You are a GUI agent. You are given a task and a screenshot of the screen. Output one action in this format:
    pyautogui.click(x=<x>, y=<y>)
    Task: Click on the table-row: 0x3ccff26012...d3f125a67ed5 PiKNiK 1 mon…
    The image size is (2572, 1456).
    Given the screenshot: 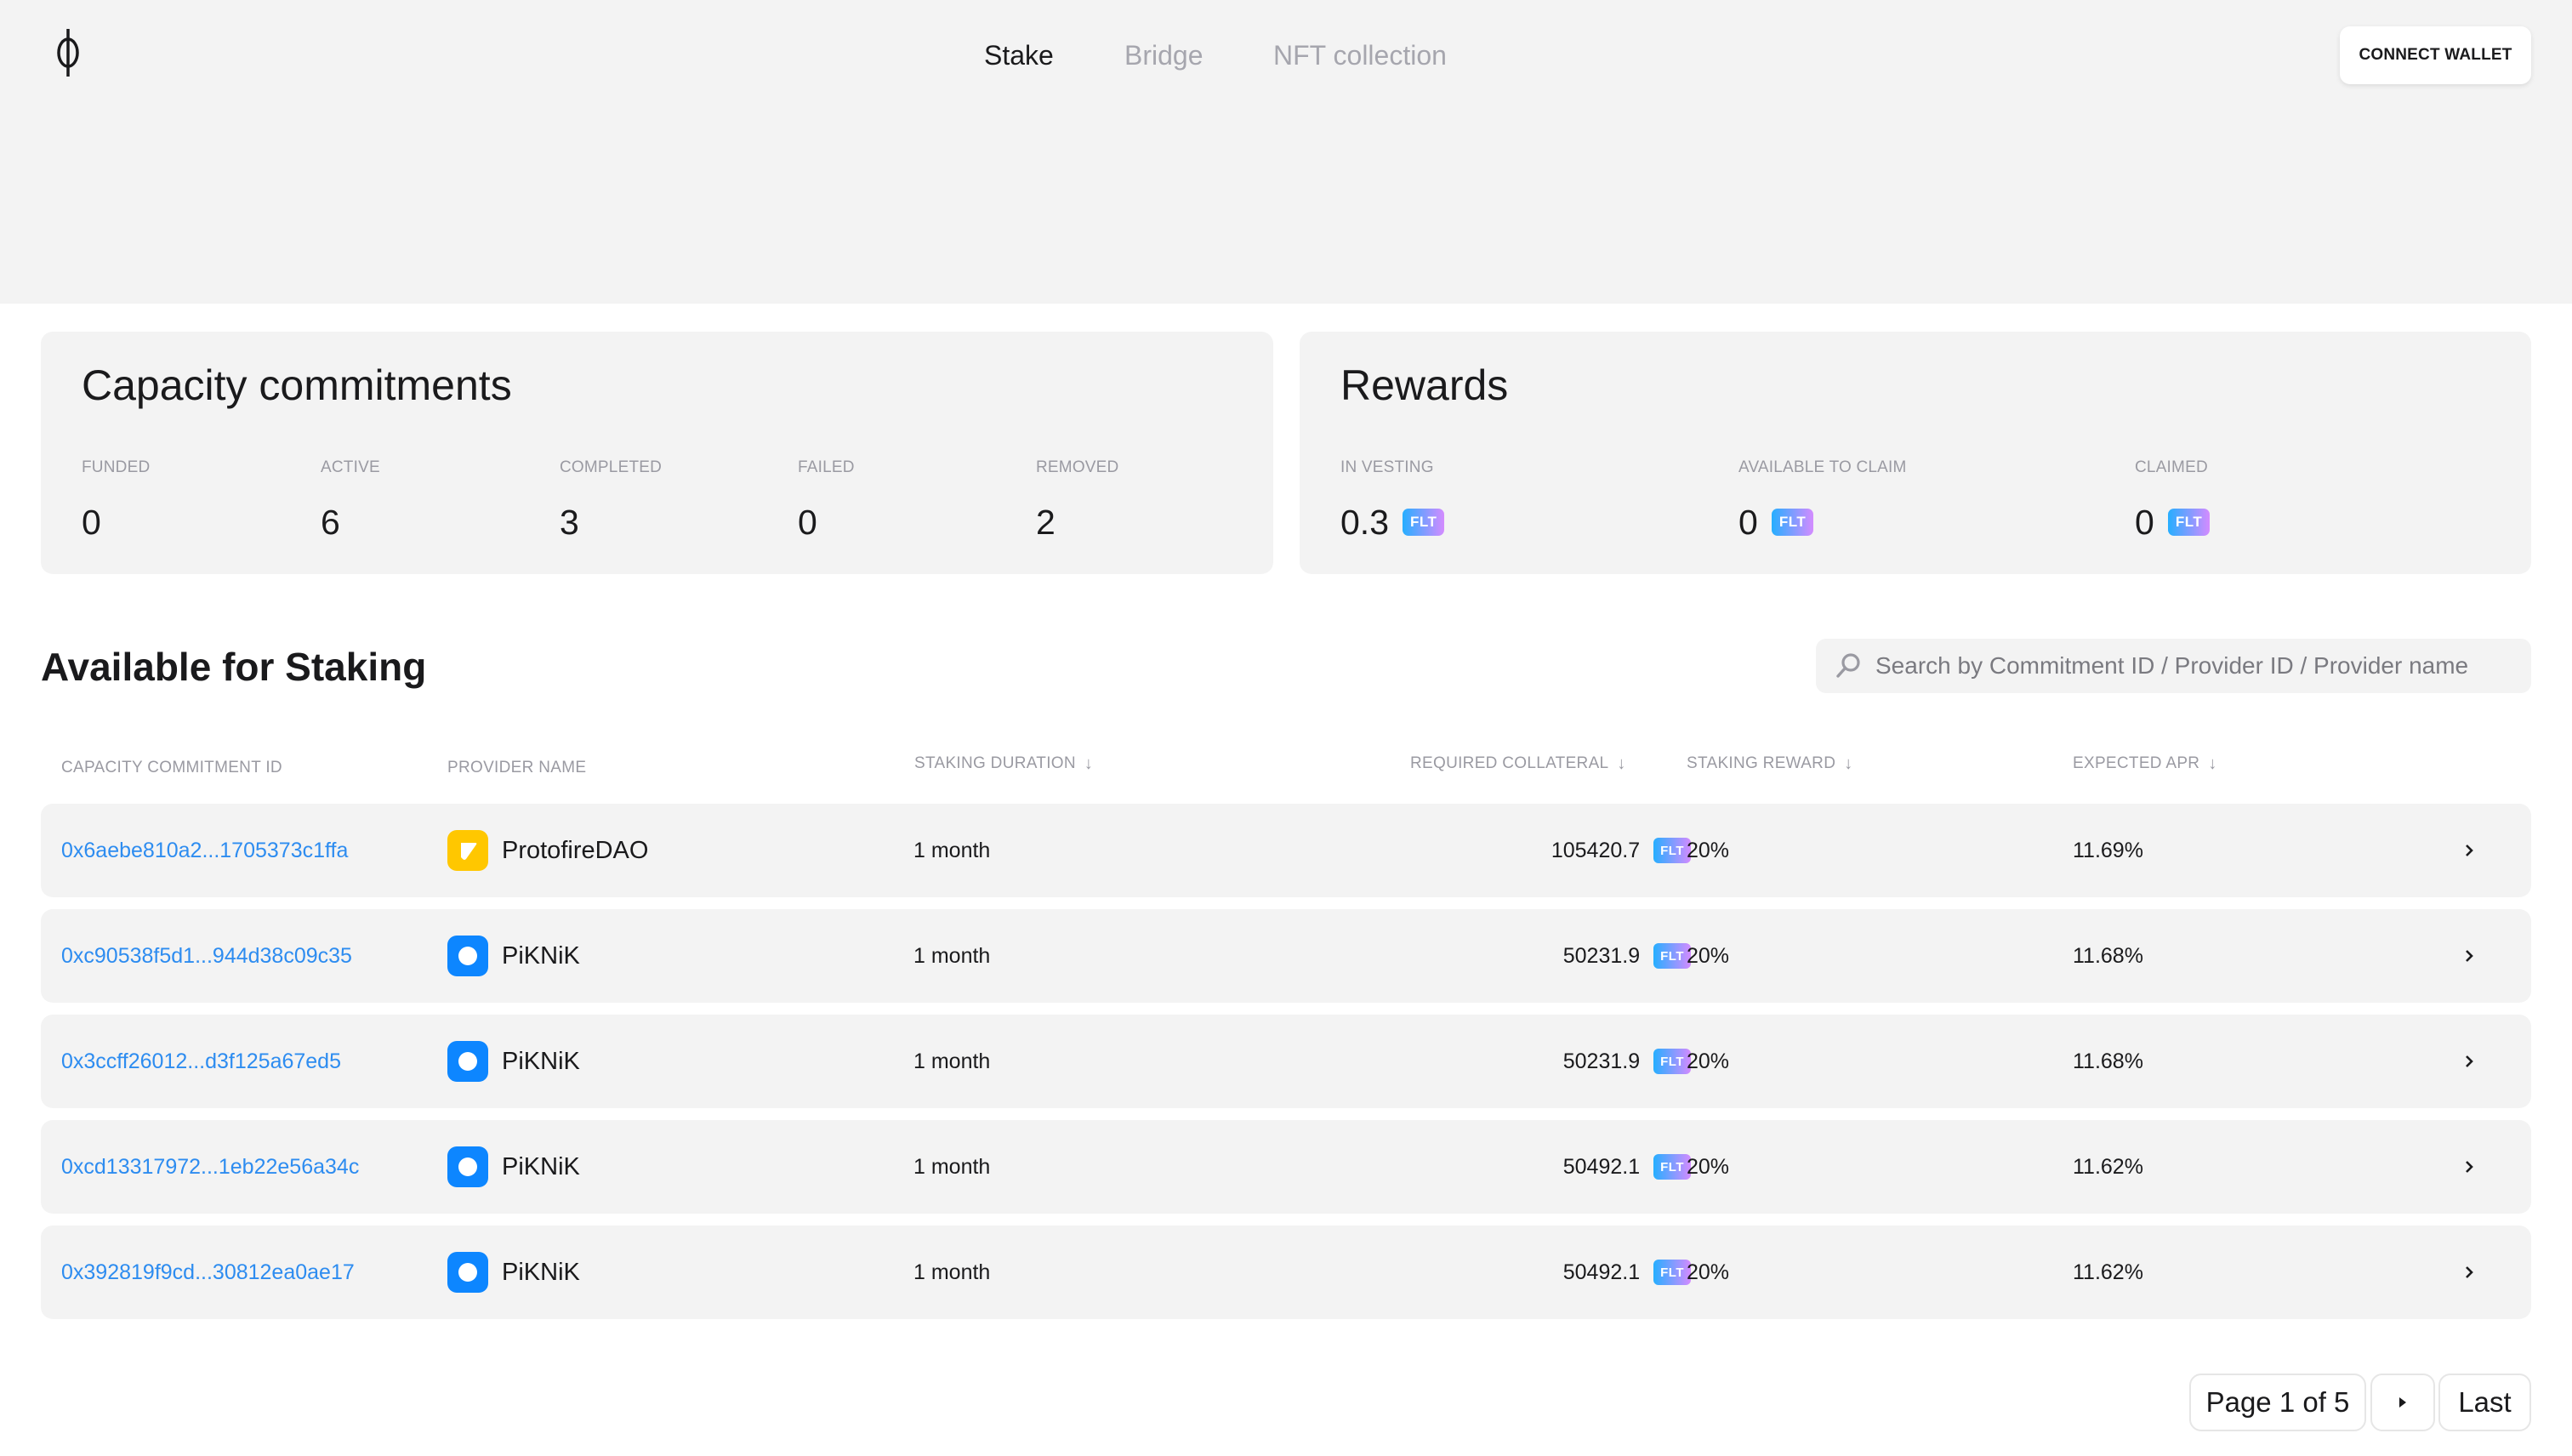 What is the action you would take?
    pyautogui.click(x=1286, y=1061)
    